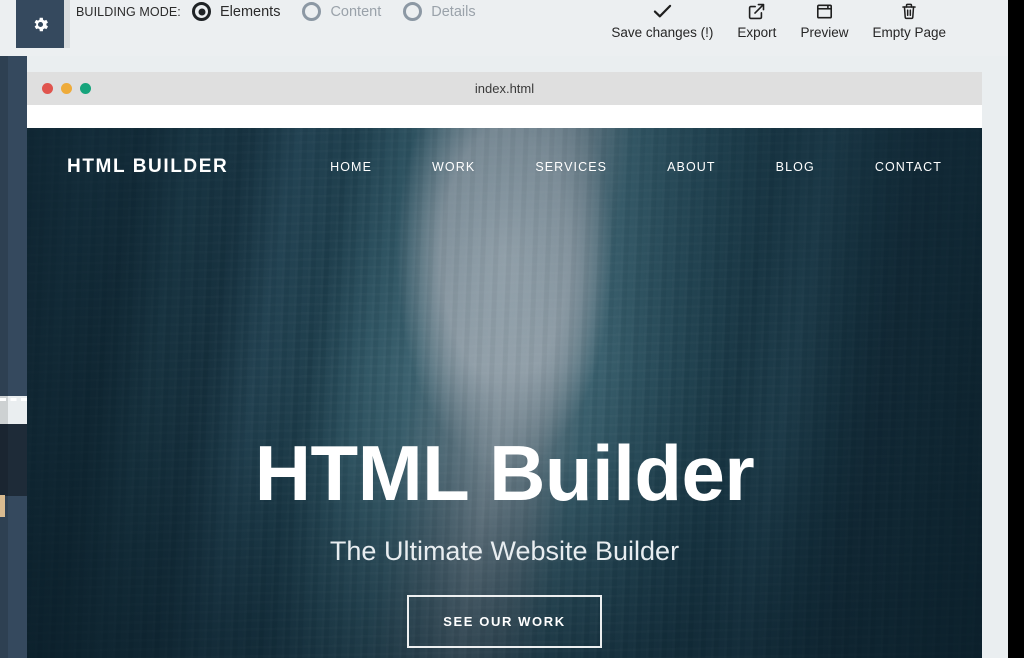 The width and height of the screenshot is (1024, 658). I want to click on external-link-icon, so click(756, 11).